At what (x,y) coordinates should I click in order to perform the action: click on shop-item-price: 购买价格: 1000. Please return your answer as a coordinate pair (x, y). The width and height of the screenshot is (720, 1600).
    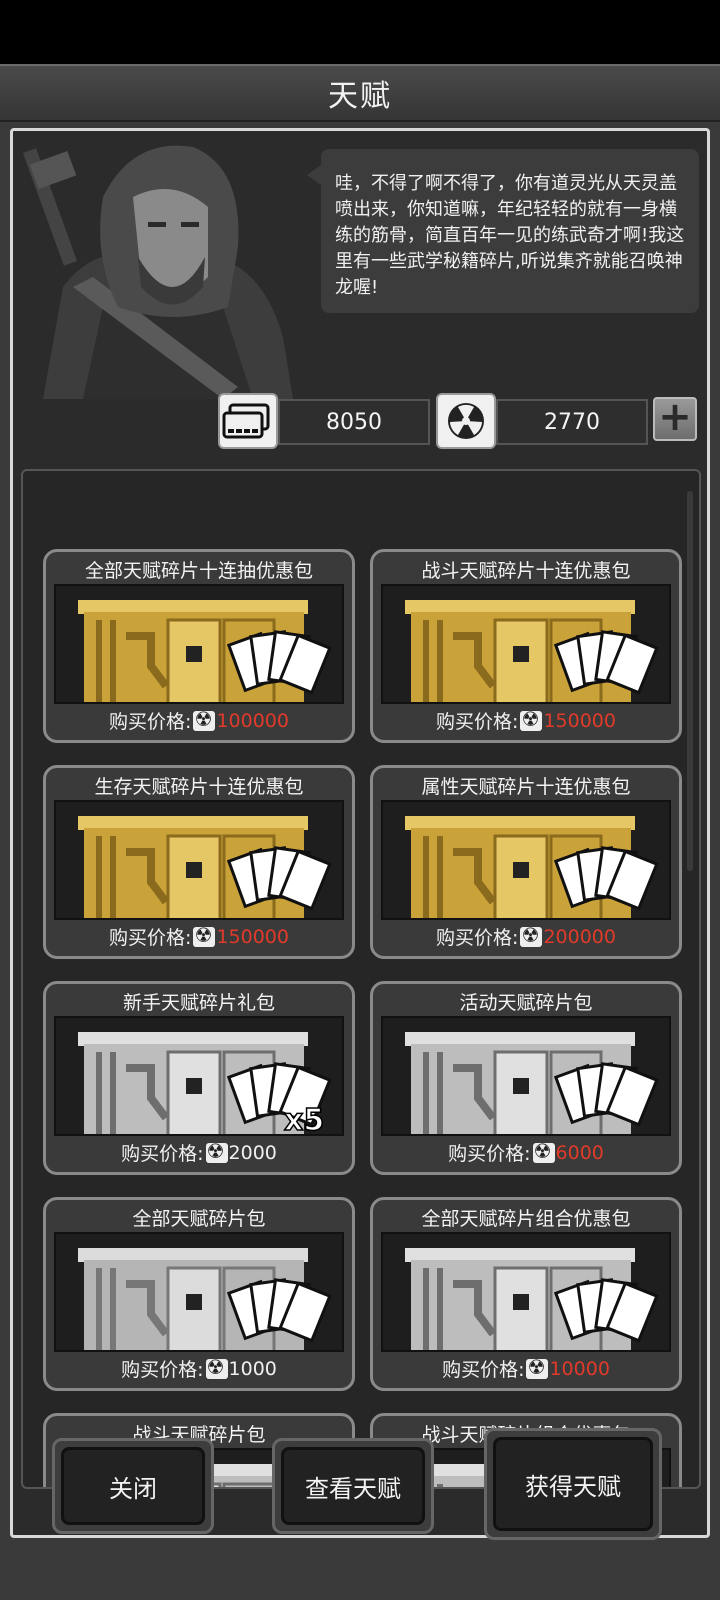
    Looking at the image, I should click on (199, 1368).